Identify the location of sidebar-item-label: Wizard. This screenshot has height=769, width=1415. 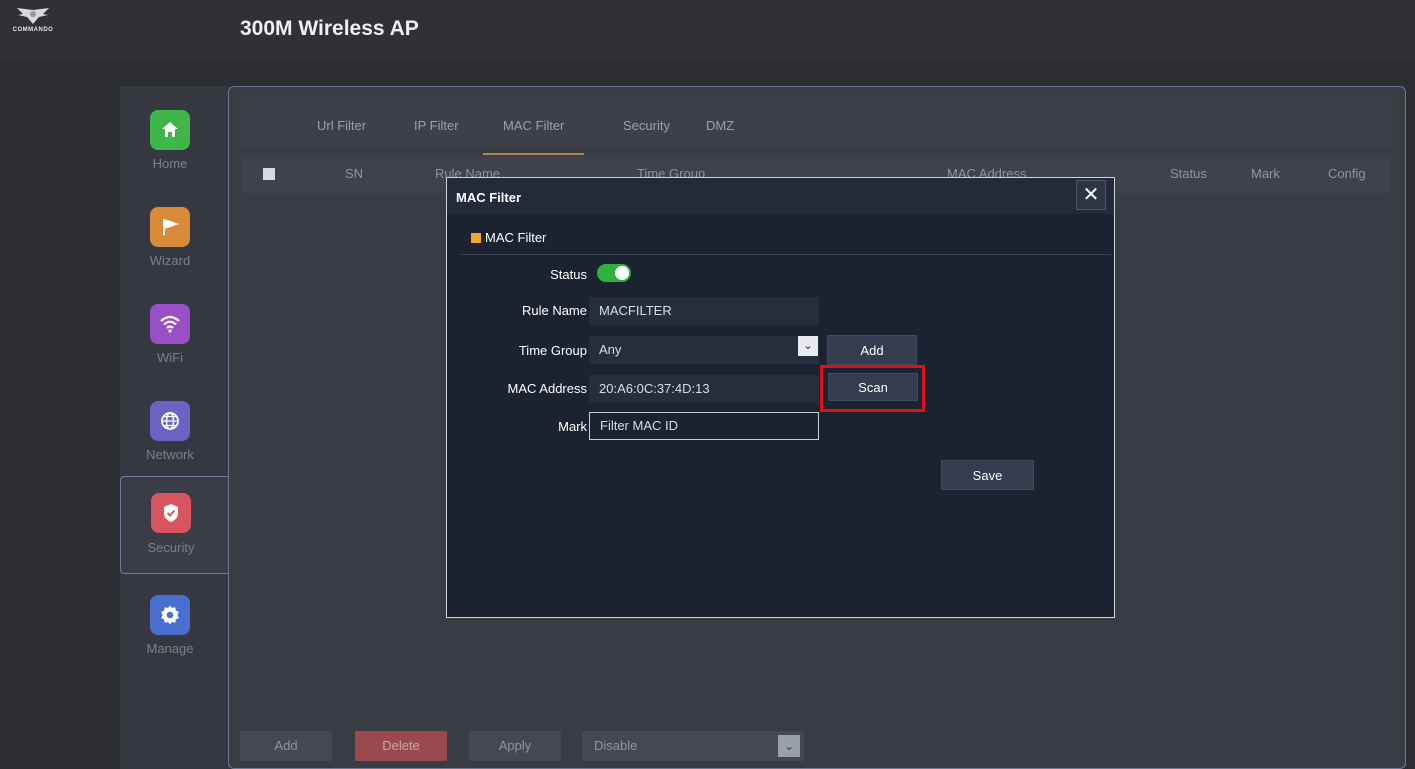
(170, 260).